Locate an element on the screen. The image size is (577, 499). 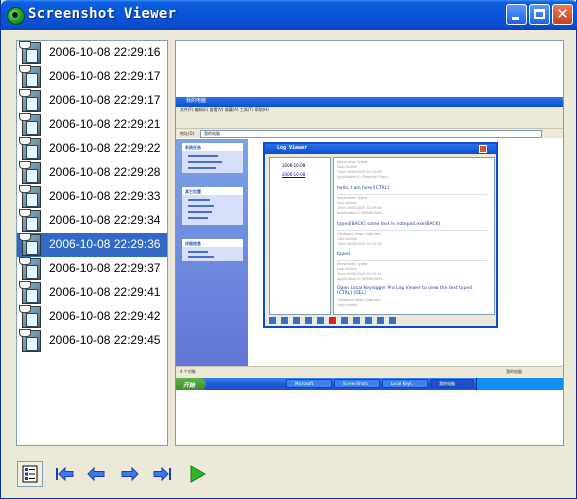
preview-system-tray is located at coordinates (519, 384).